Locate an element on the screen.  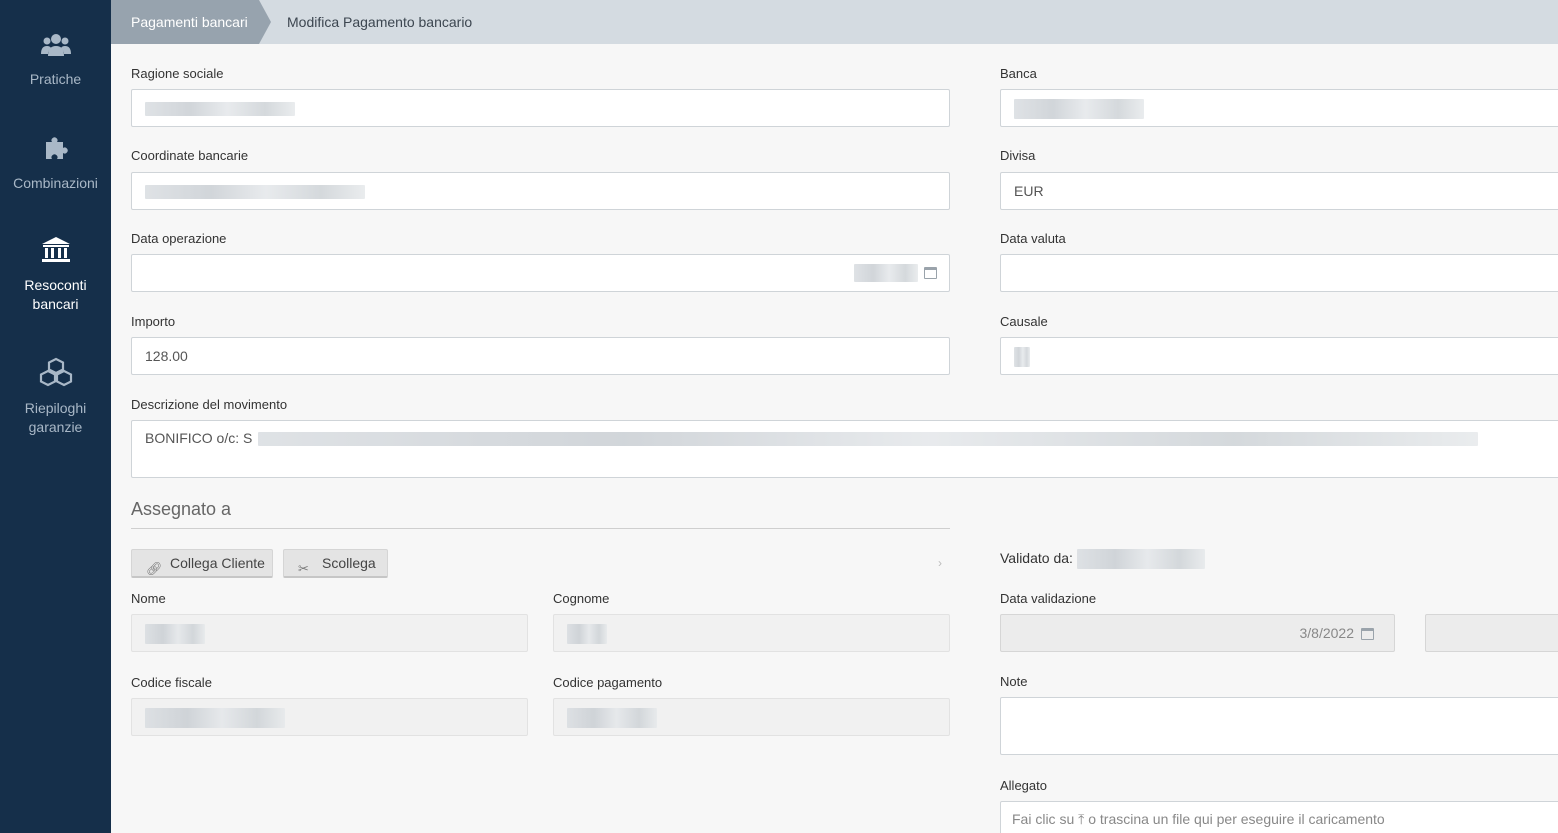
cubes-icon is located at coordinates (55, 374).